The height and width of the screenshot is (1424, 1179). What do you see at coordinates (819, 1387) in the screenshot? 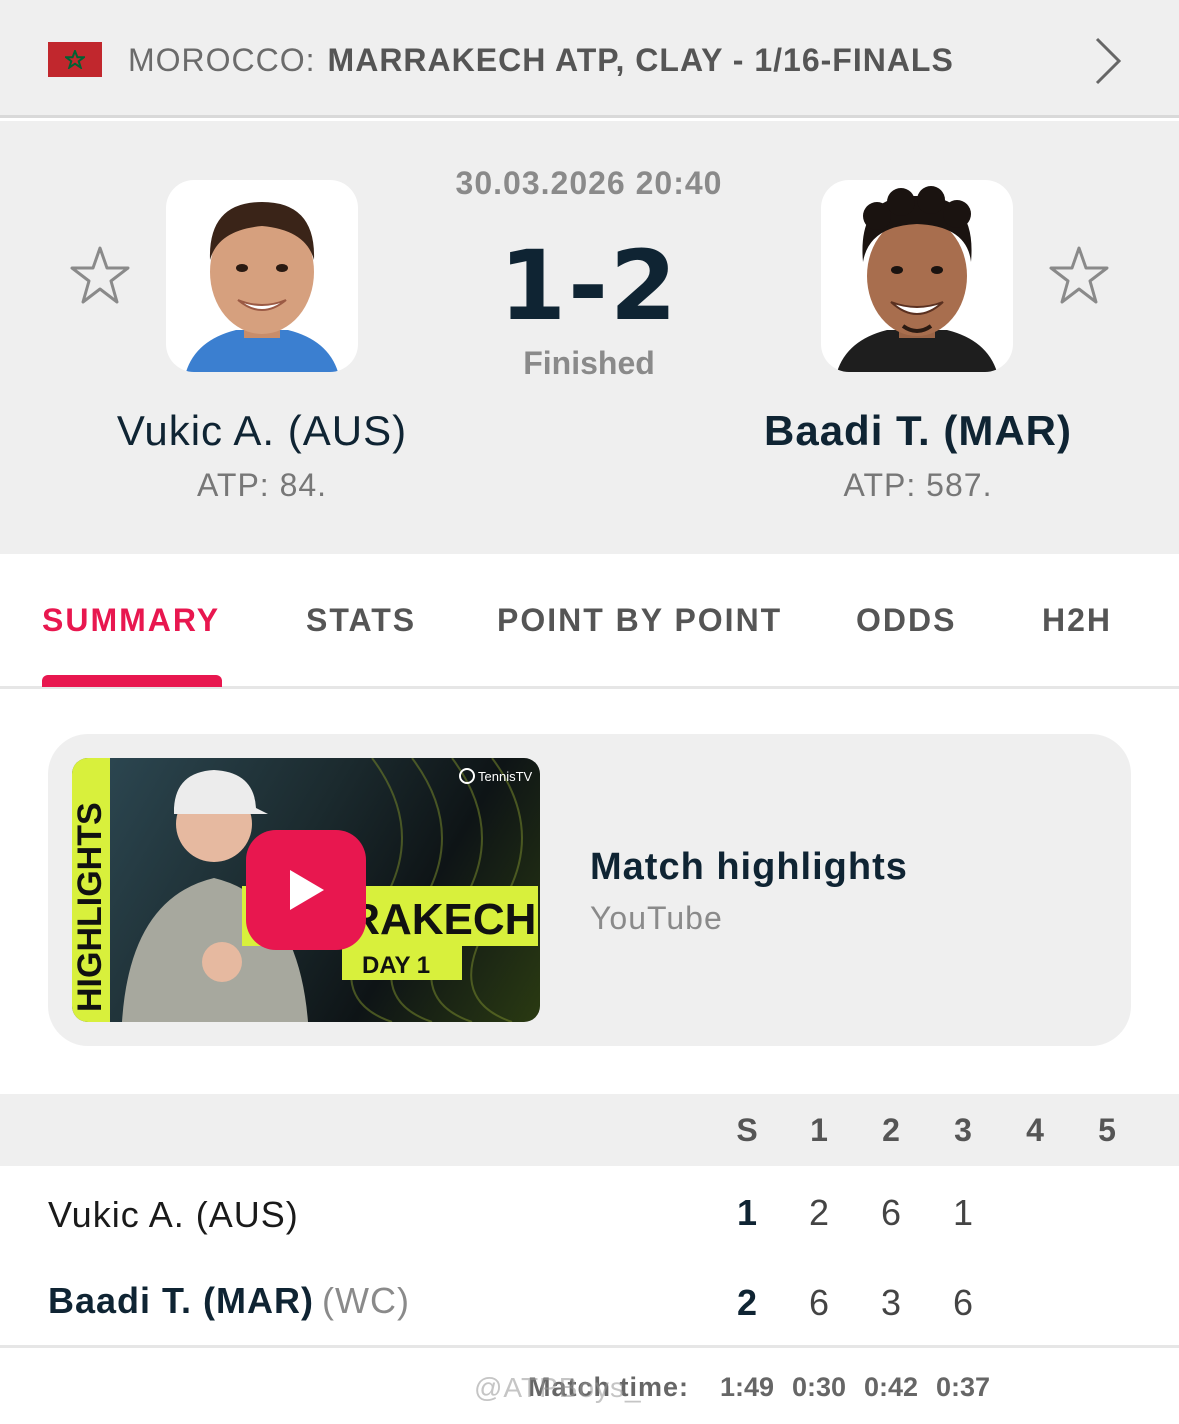
I see `match-time-set-1: 0:30` at bounding box center [819, 1387].